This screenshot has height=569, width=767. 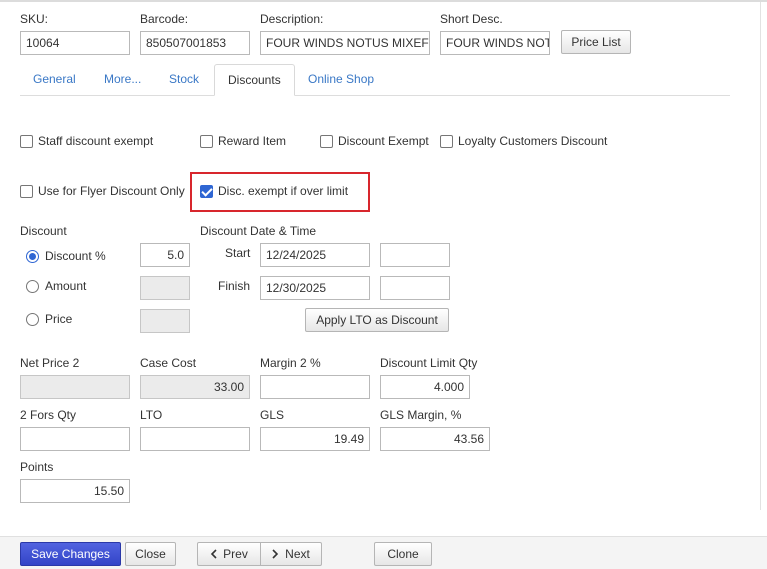 I want to click on points-field: 15.50, so click(x=75, y=491).